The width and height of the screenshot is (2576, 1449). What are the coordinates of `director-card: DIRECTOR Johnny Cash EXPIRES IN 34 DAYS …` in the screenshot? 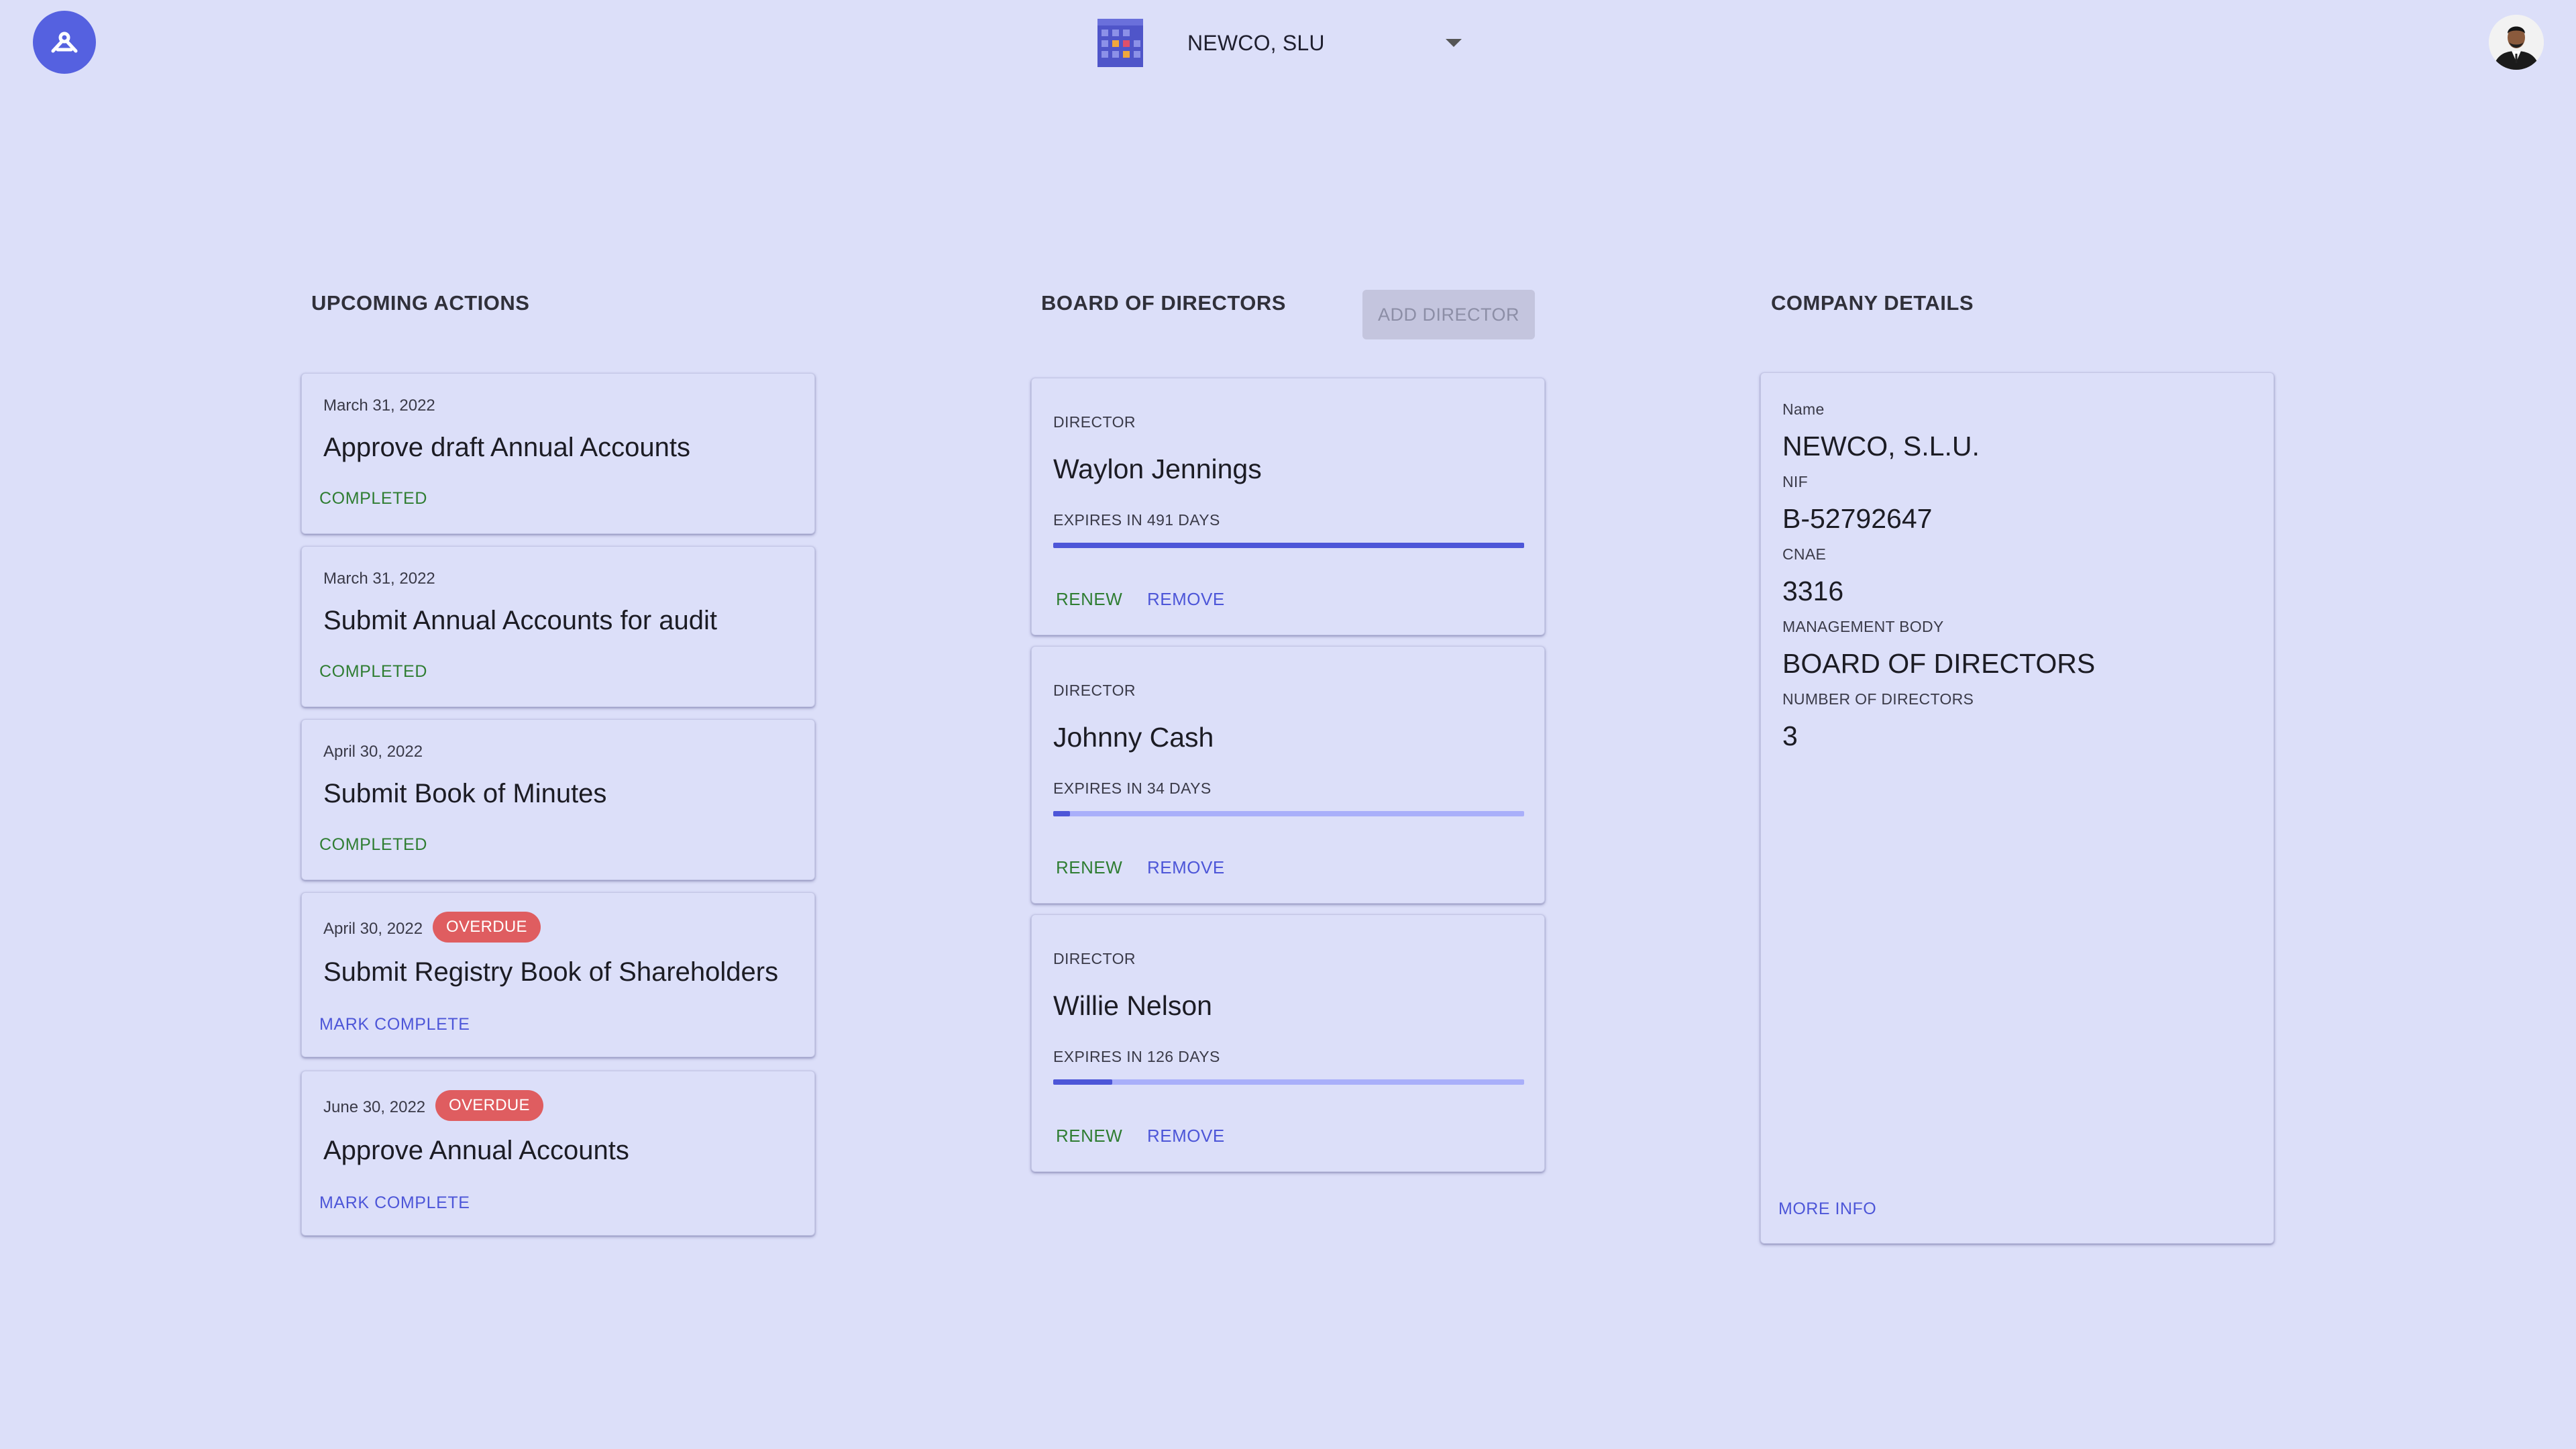 It's located at (1288, 775).